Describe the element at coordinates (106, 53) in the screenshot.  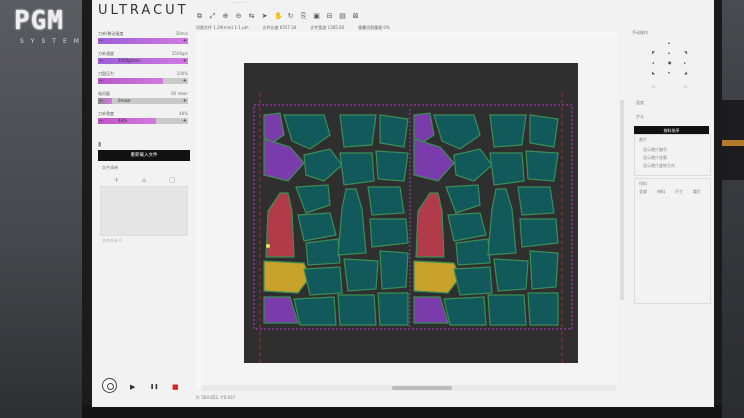
I see `parameter-label: 刀补速度` at that location.